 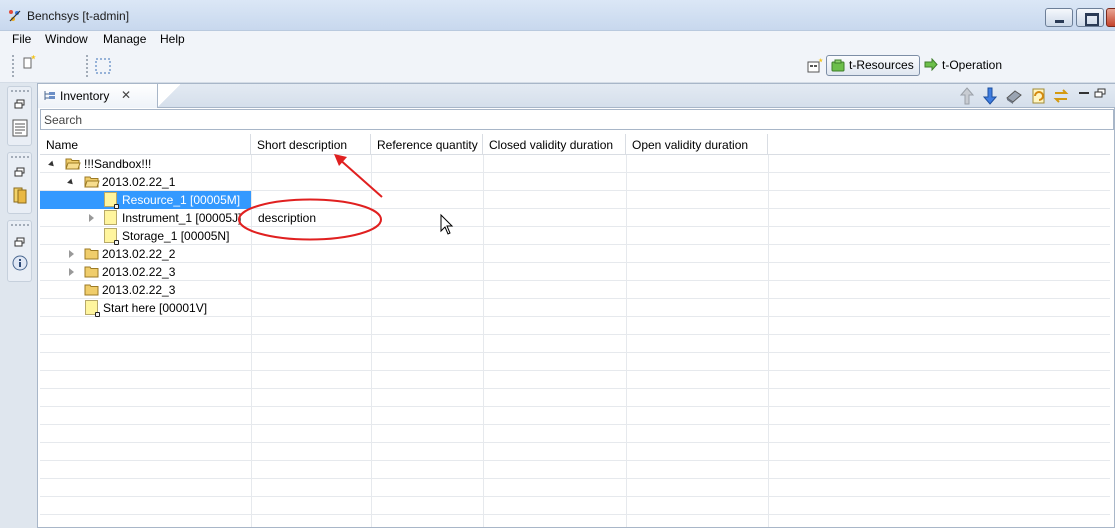 I want to click on table-row: !!!Sandbox!!!, so click(x=575, y=164).